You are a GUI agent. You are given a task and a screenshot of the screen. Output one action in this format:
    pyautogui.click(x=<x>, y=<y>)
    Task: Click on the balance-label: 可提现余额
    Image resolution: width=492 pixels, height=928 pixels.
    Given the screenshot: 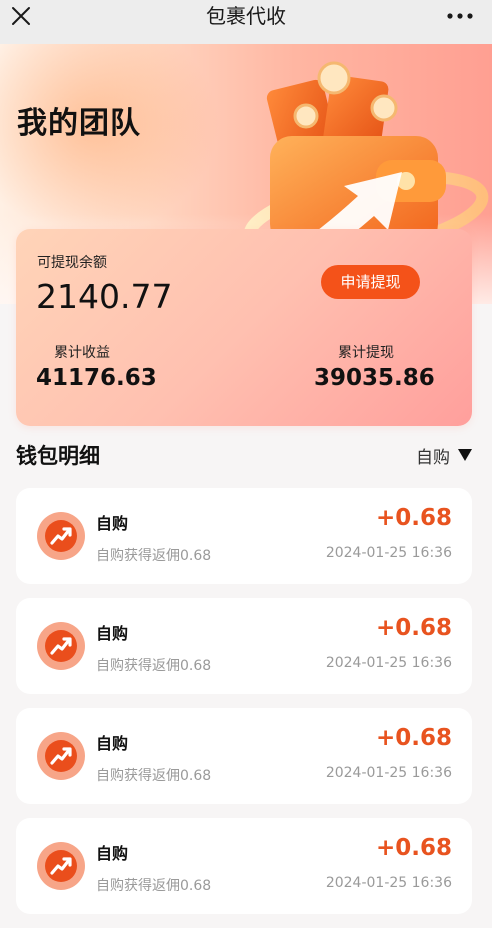 What is the action you would take?
    pyautogui.click(x=72, y=263)
    